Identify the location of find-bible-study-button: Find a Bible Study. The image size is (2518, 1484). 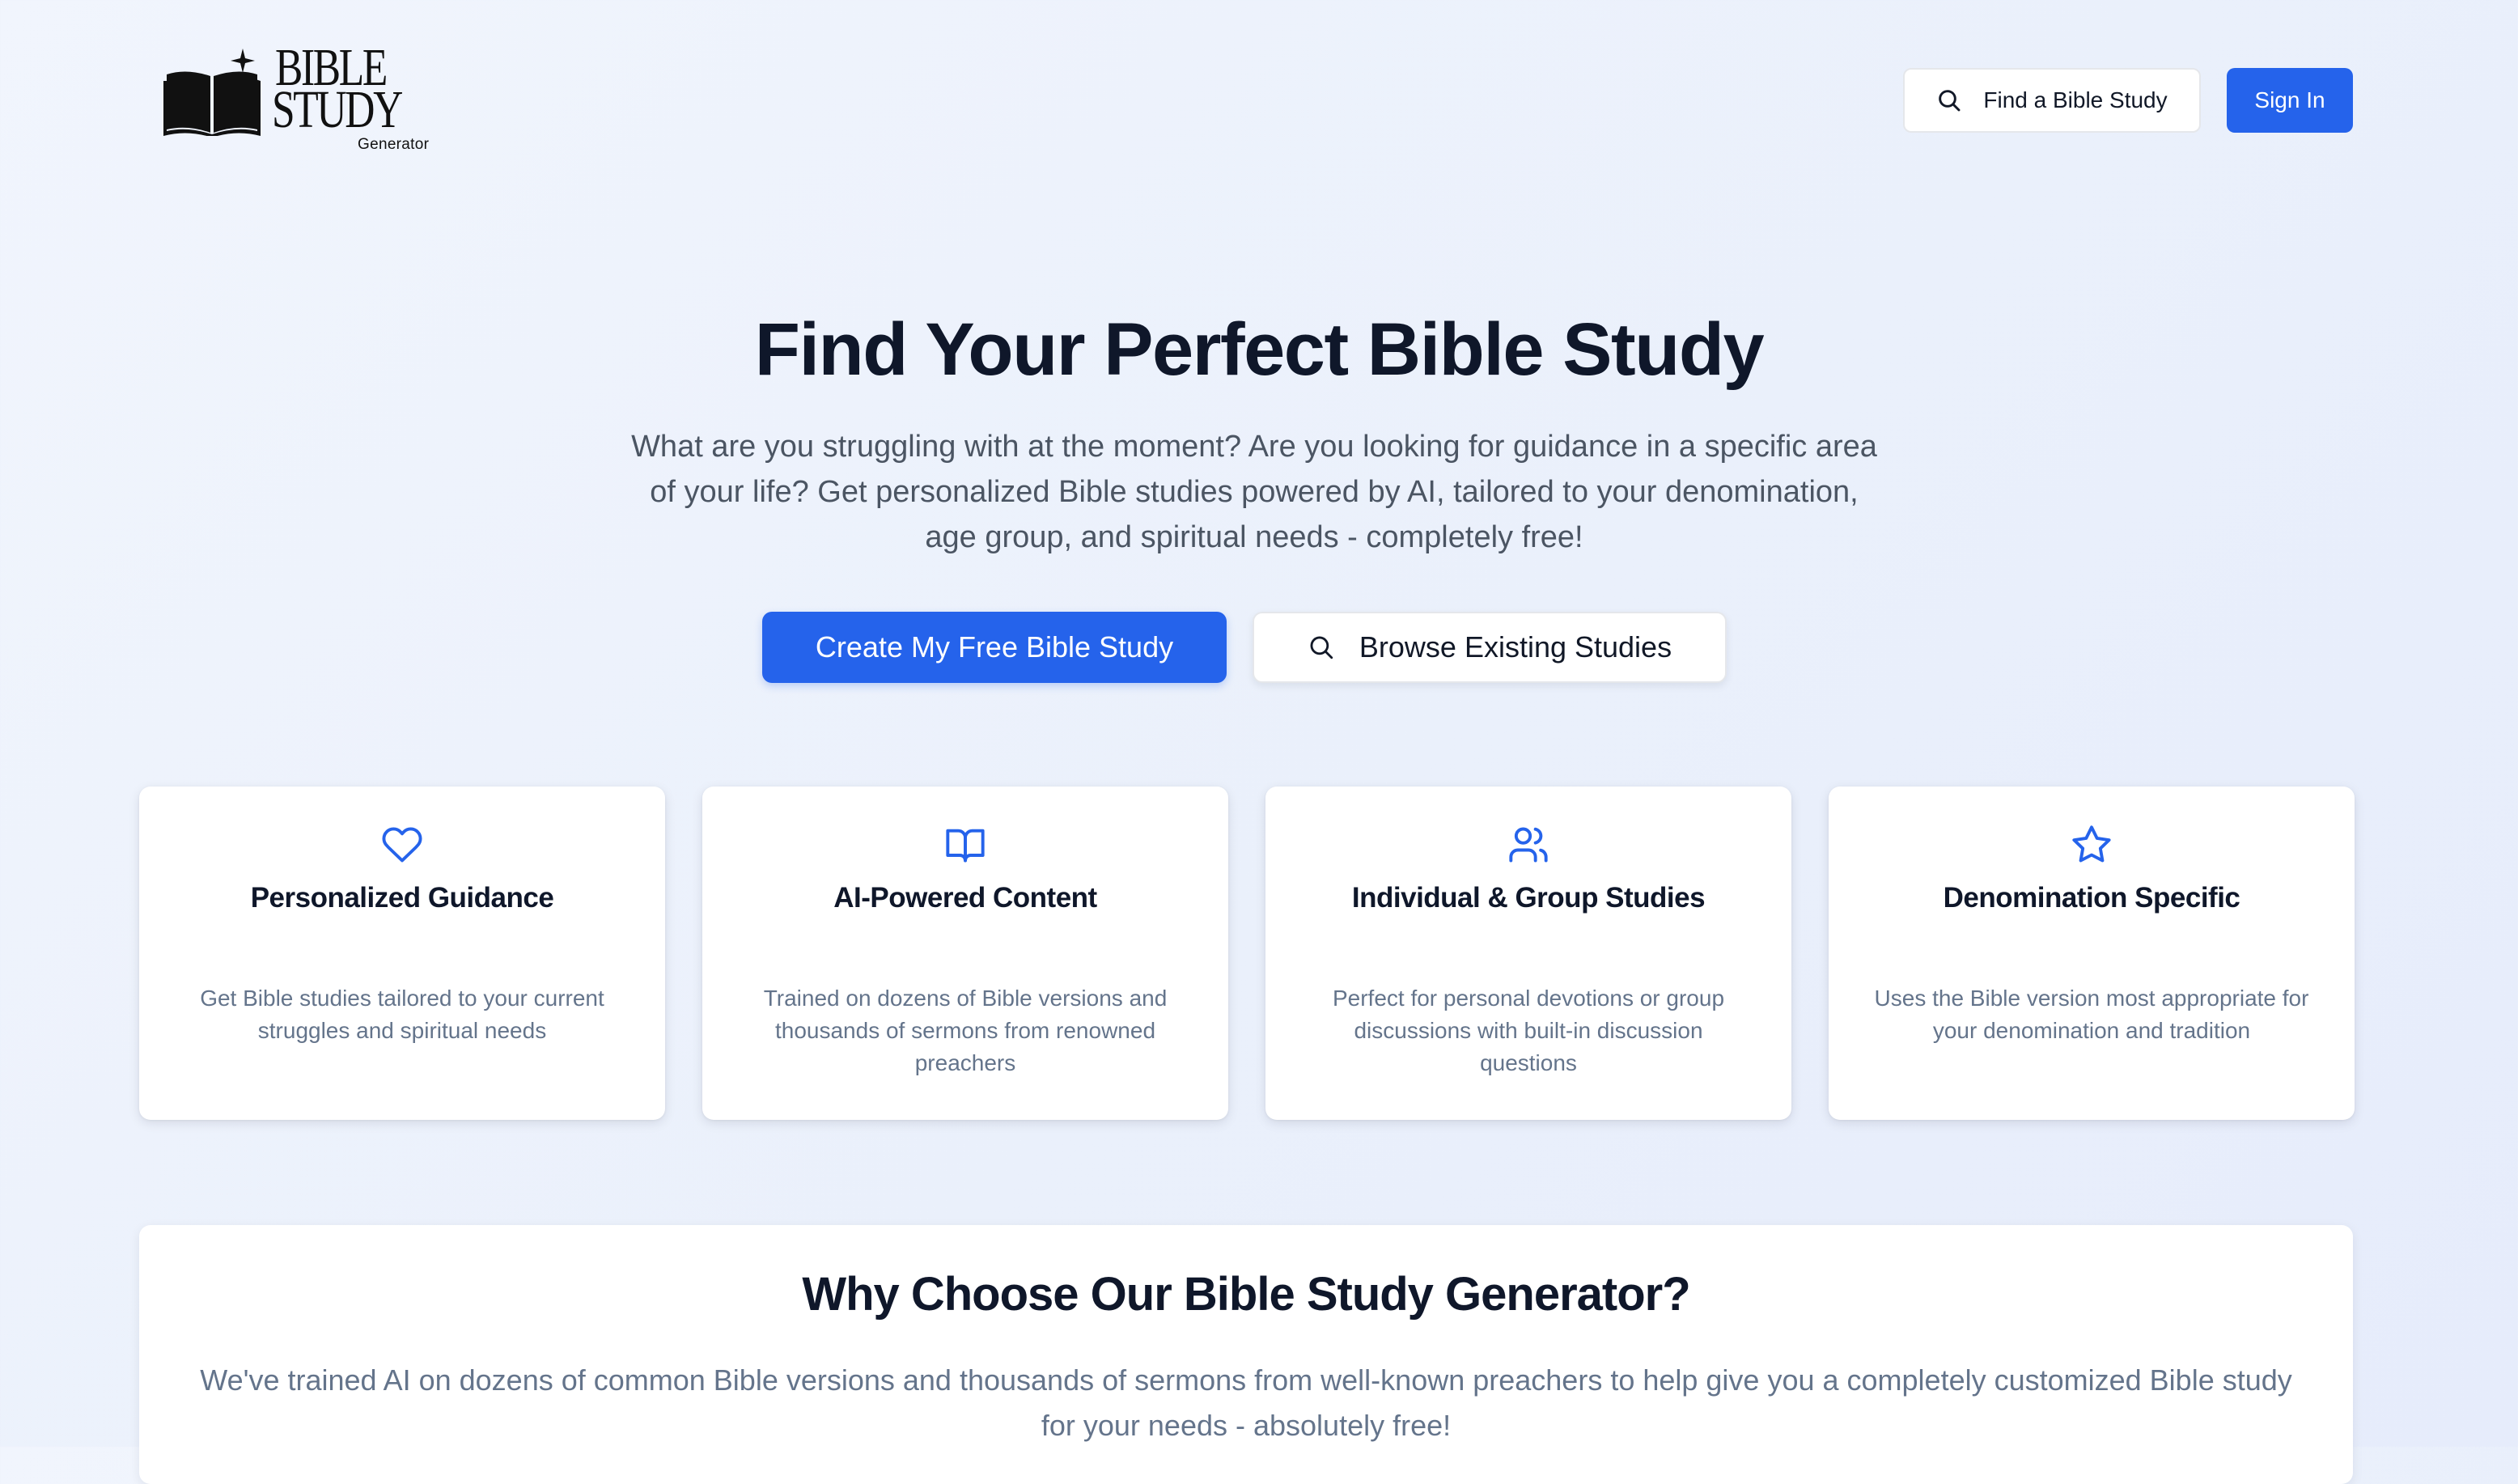
(2052, 101).